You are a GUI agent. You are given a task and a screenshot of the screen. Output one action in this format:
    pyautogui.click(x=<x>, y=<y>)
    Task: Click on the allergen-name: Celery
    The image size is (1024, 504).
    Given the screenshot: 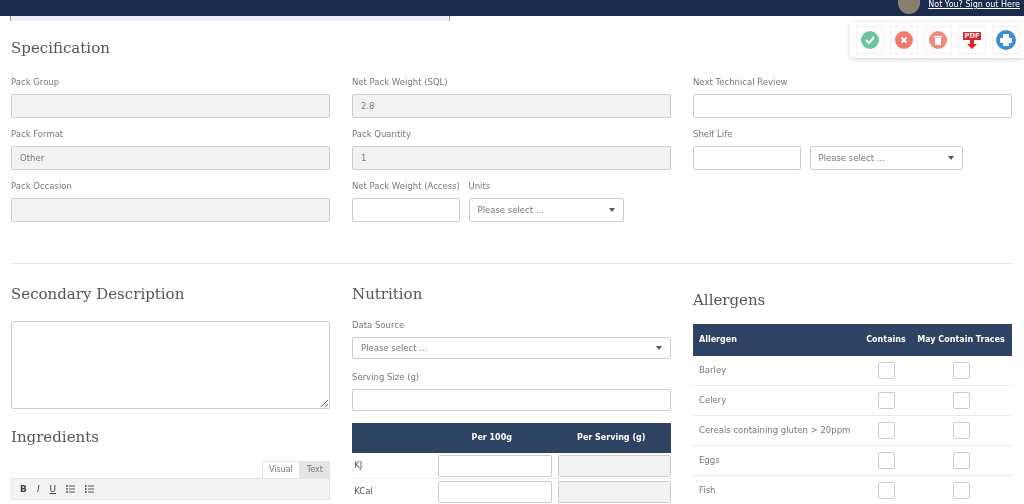 What is the action you would take?
    pyautogui.click(x=713, y=400)
    